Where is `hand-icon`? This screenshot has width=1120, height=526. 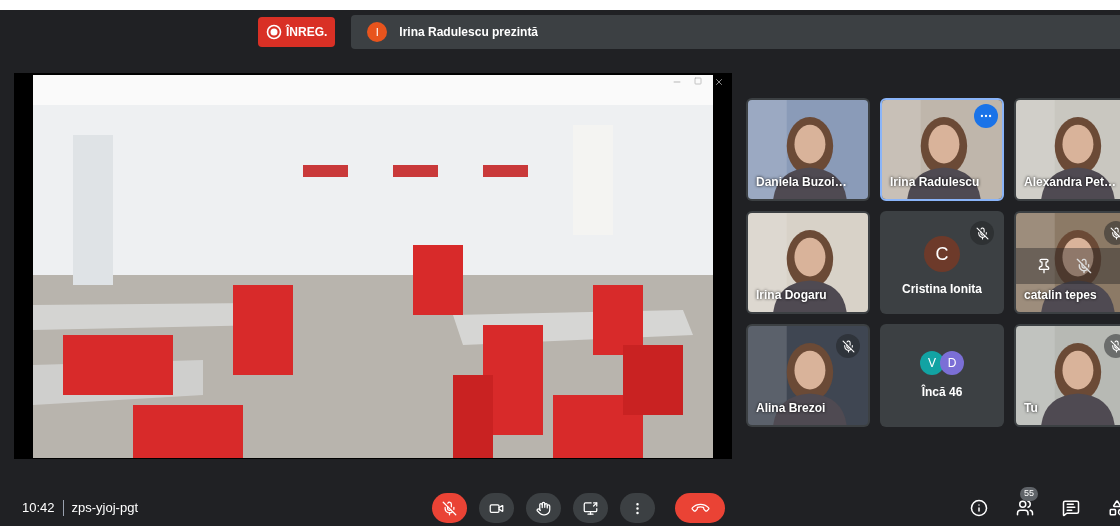 hand-icon is located at coordinates (543, 508).